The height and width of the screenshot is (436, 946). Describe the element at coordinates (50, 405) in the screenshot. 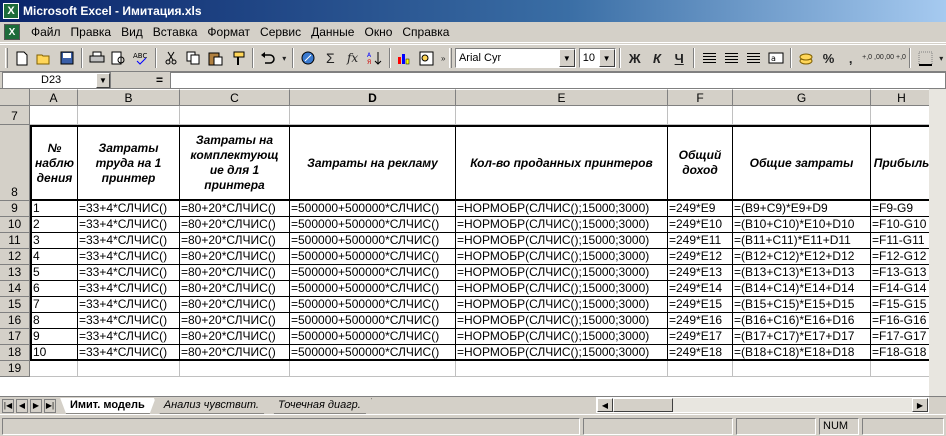

I see `last-sheet-icon: ▶|` at that location.